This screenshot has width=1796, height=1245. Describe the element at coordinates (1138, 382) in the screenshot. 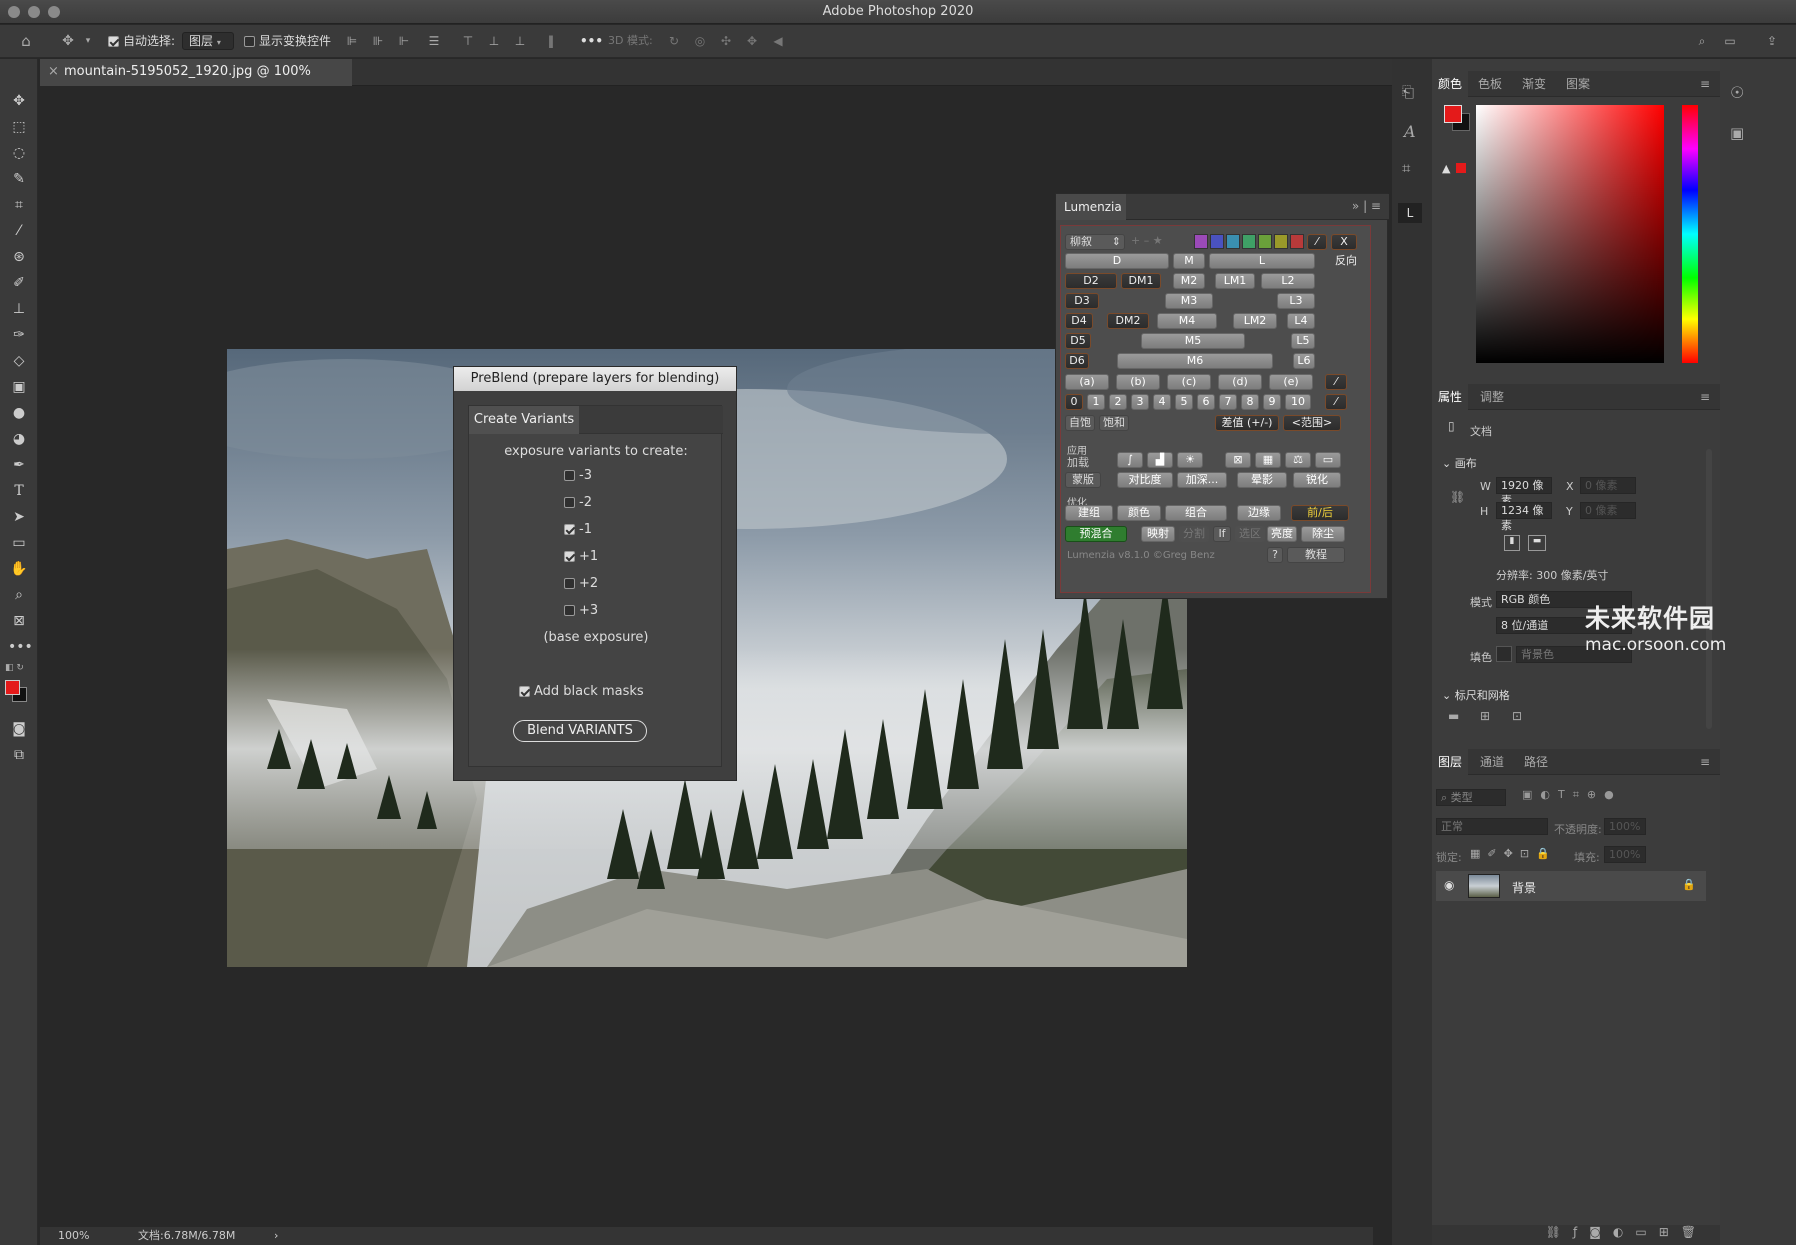

I see `zone-button-b: (b)` at that location.